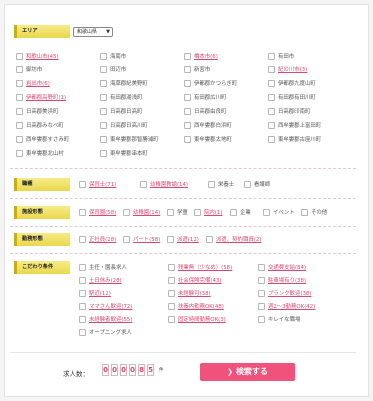  I want to click on employment-label: 勤務形態, so click(42, 239).